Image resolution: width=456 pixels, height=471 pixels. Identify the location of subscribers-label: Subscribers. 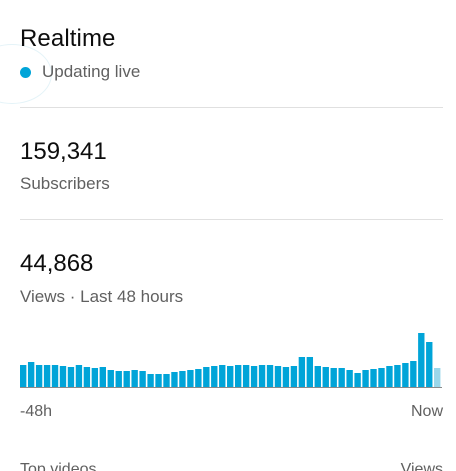
(65, 183).